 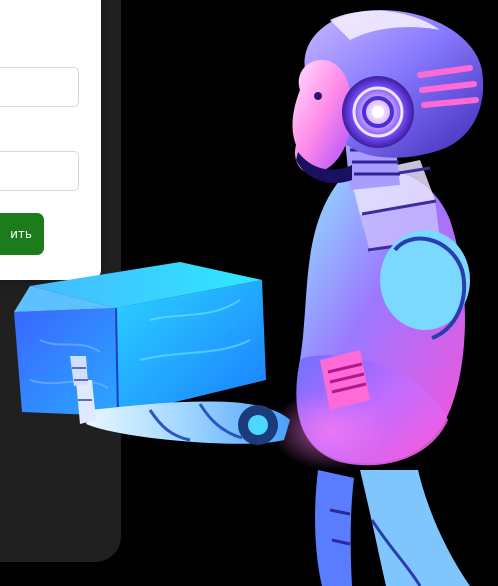 What do you see at coordinates (140, 339) in the screenshot?
I see `box` at bounding box center [140, 339].